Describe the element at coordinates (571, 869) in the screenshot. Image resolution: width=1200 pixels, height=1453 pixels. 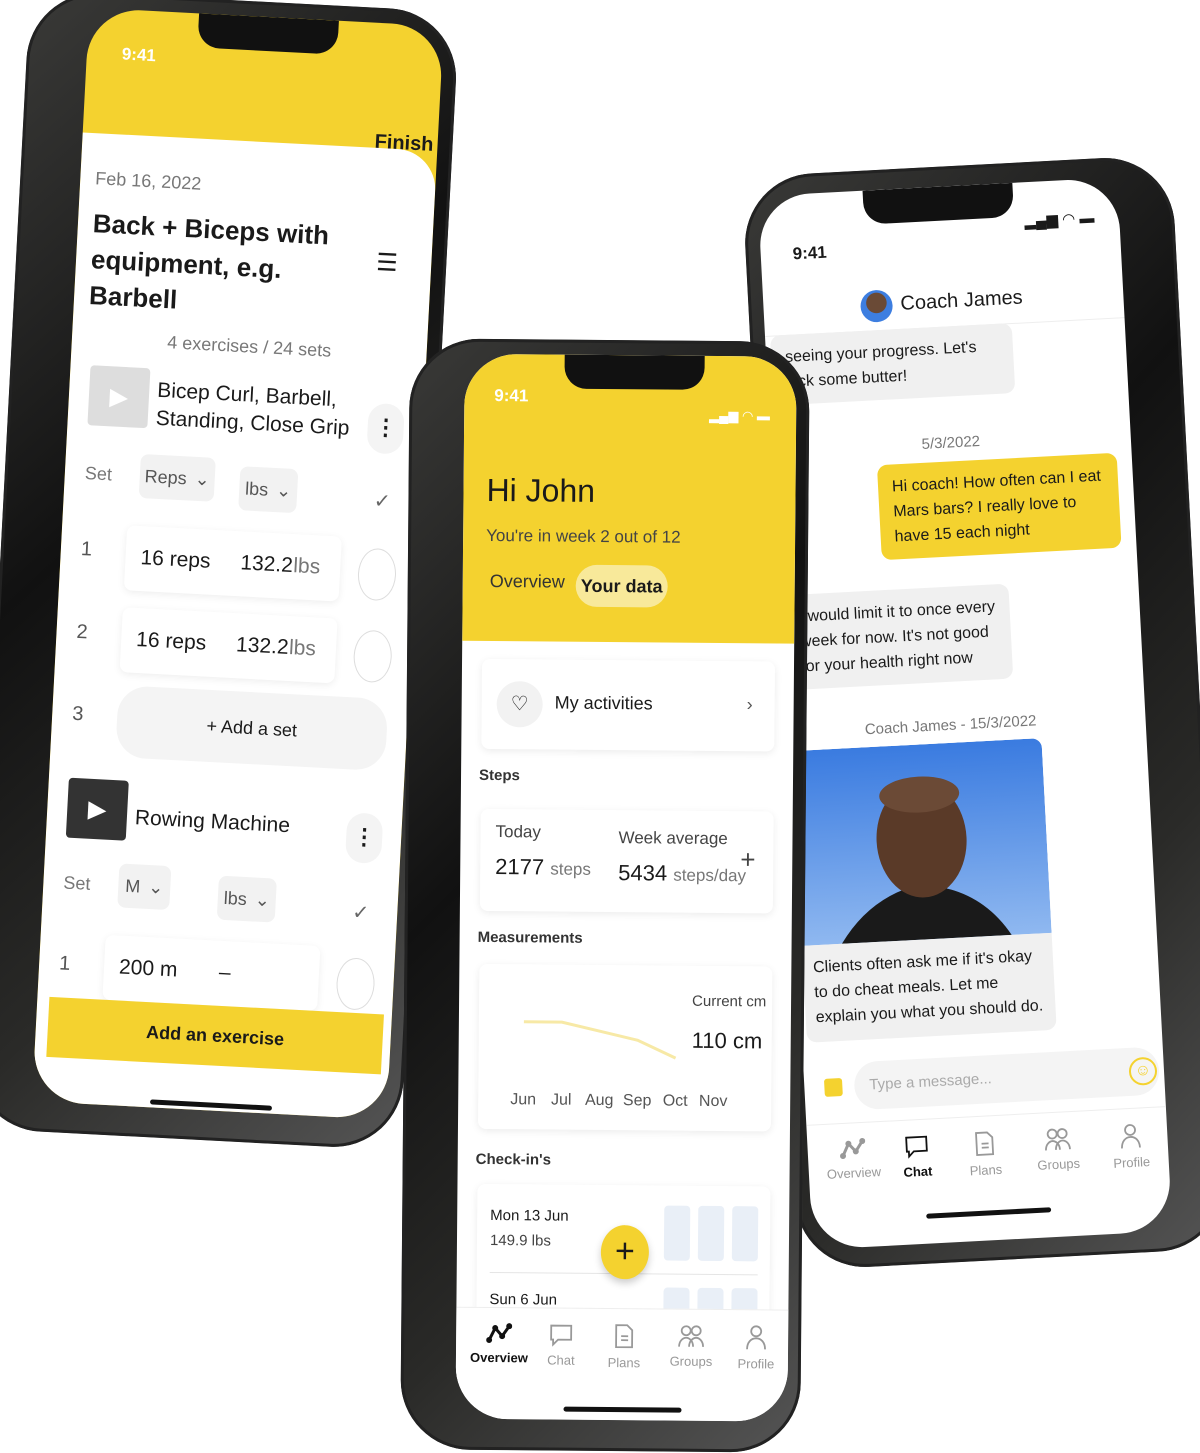
I see `today-unit: steps` at that location.